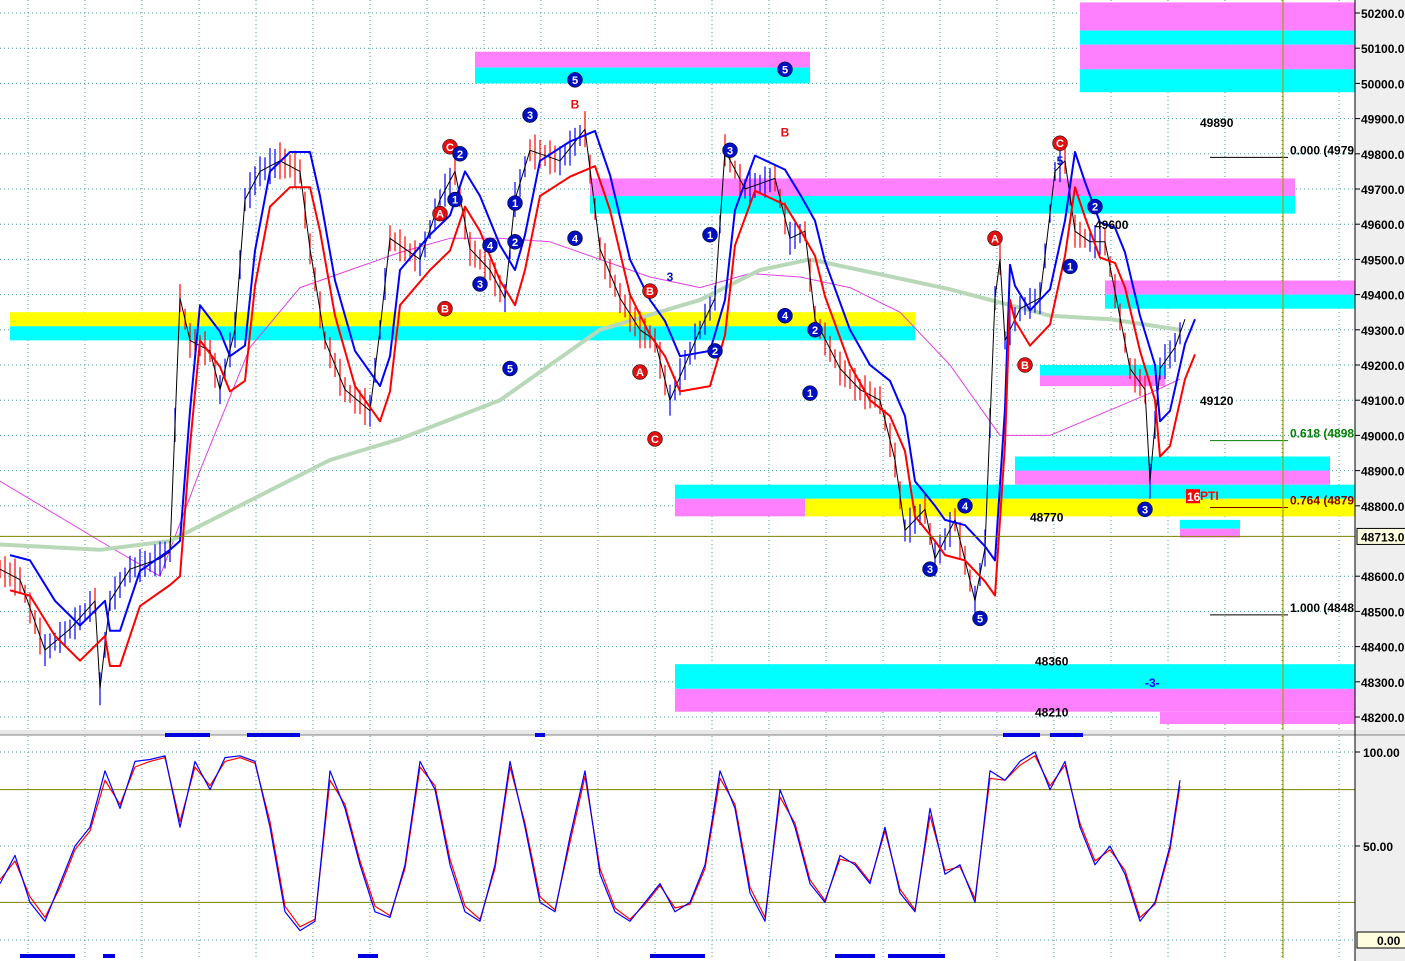 The width and height of the screenshot is (1405, 961). What do you see at coordinates (1217, 123) in the screenshot?
I see `price-level-label: 49890` at bounding box center [1217, 123].